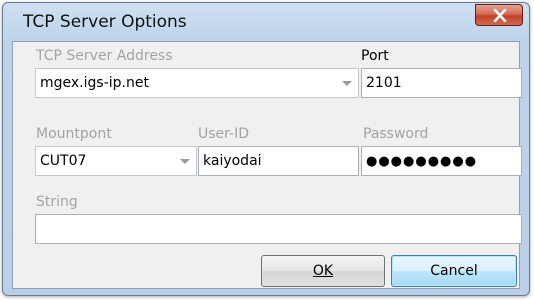 The height and width of the screenshot is (300, 534). I want to click on title-bar: TCP Server Options, so click(266, 22).